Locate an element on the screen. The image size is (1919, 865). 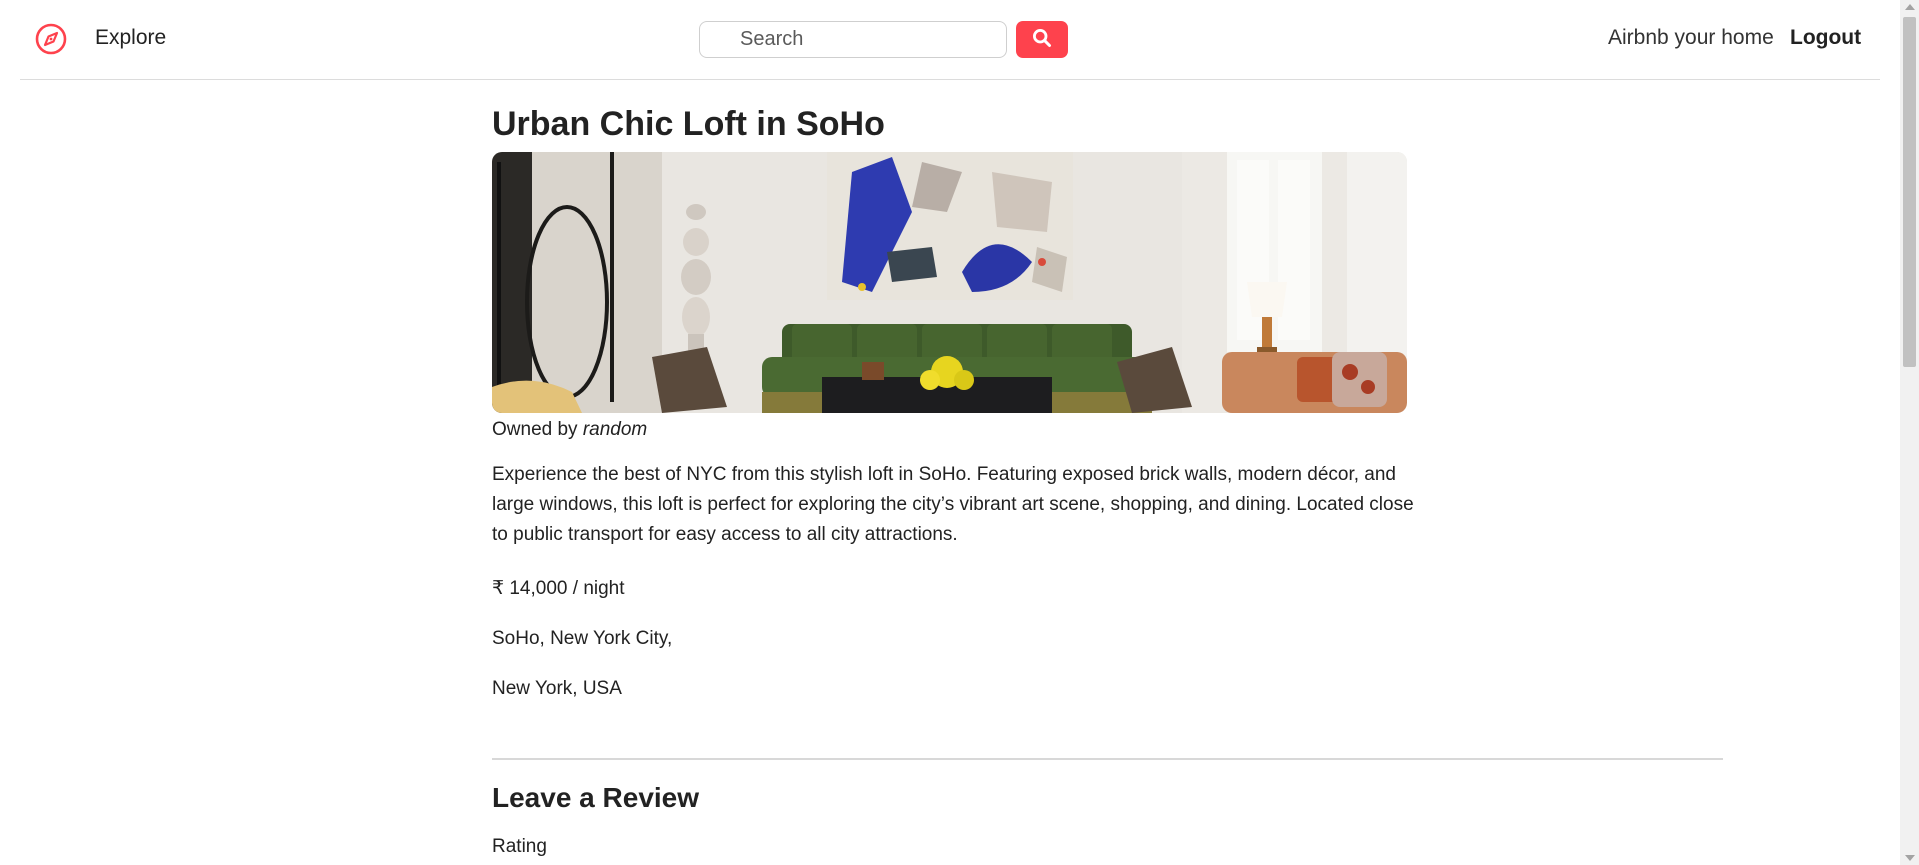
navbar: Explore Airbnb your home Logout is located at coordinates (950, 40).